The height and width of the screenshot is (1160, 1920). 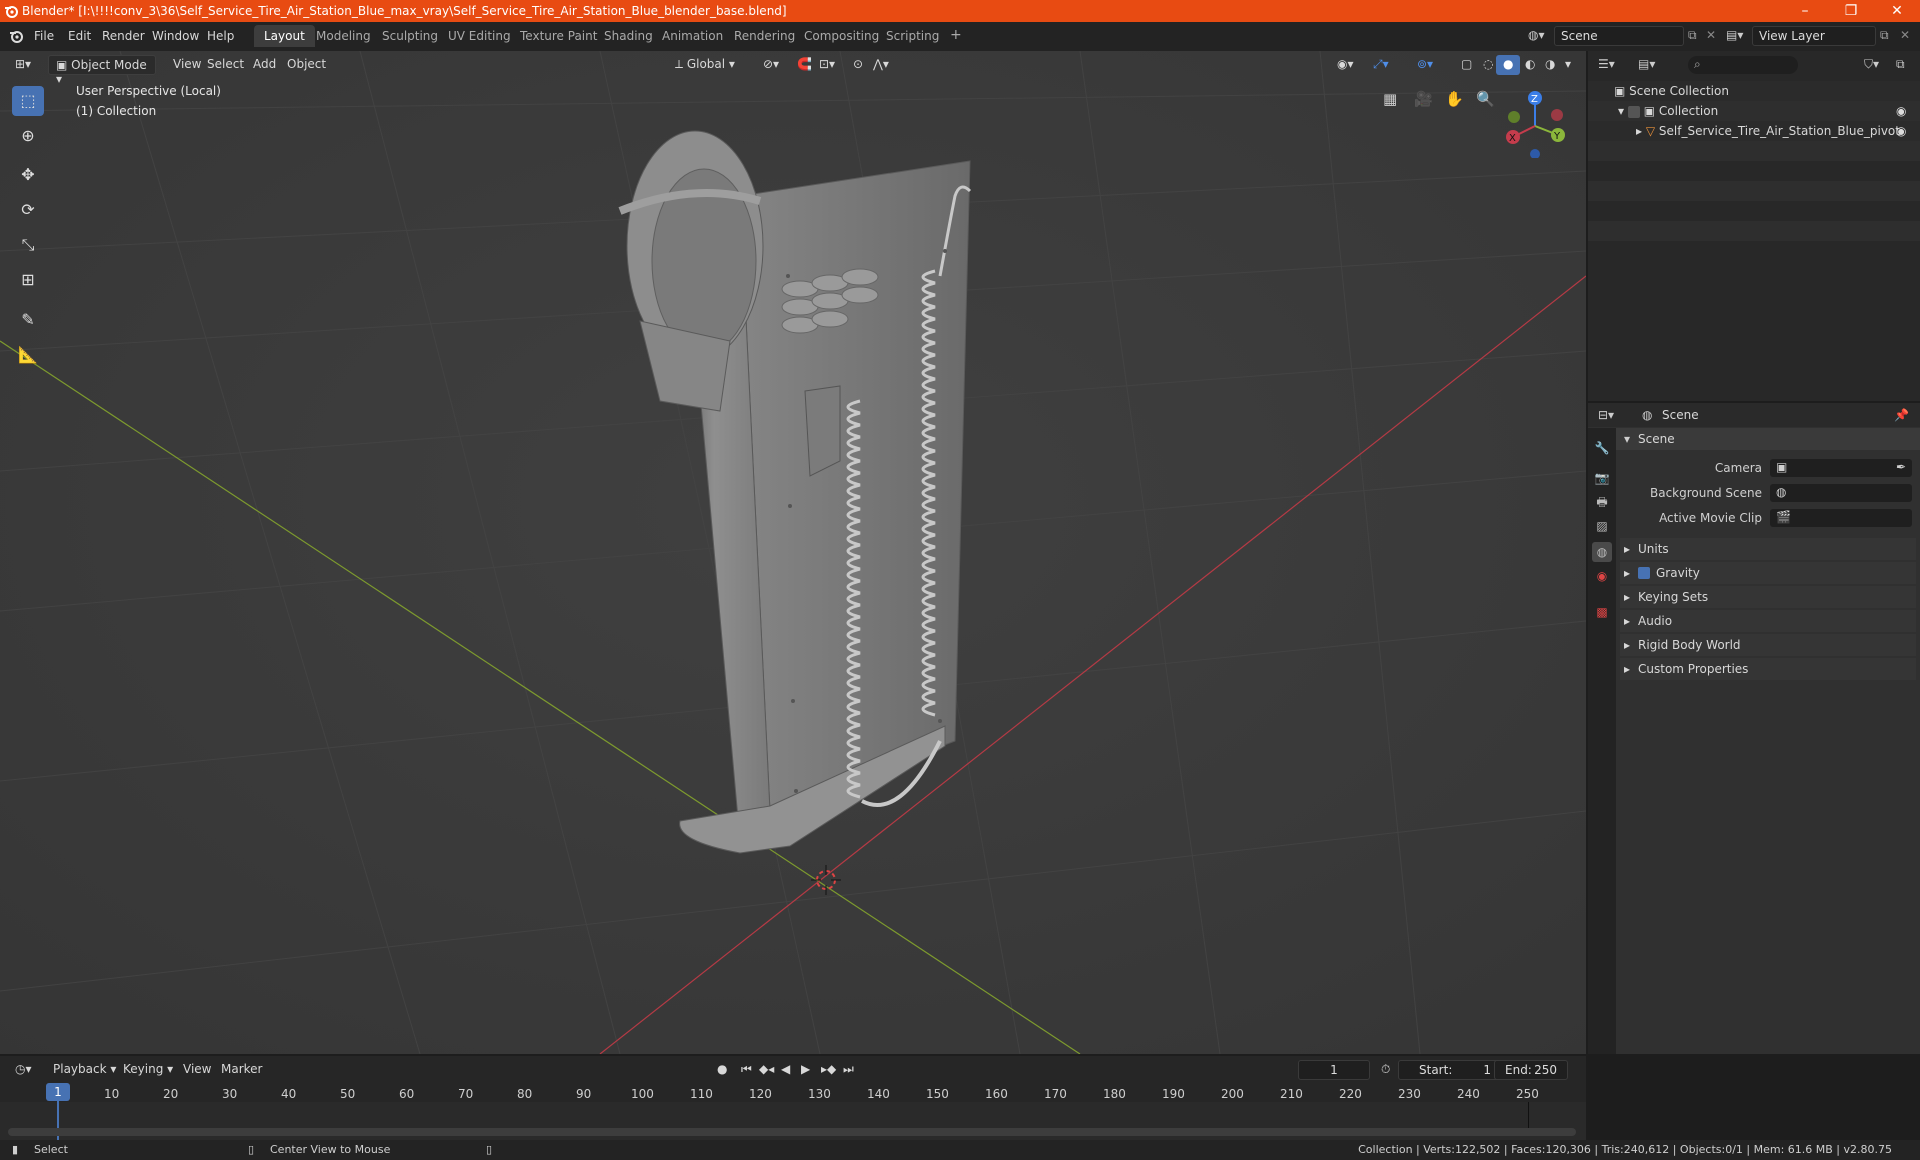 What do you see at coordinates (1768, 573) in the screenshot?
I see `gravity-panel: ▸ Gravity` at bounding box center [1768, 573].